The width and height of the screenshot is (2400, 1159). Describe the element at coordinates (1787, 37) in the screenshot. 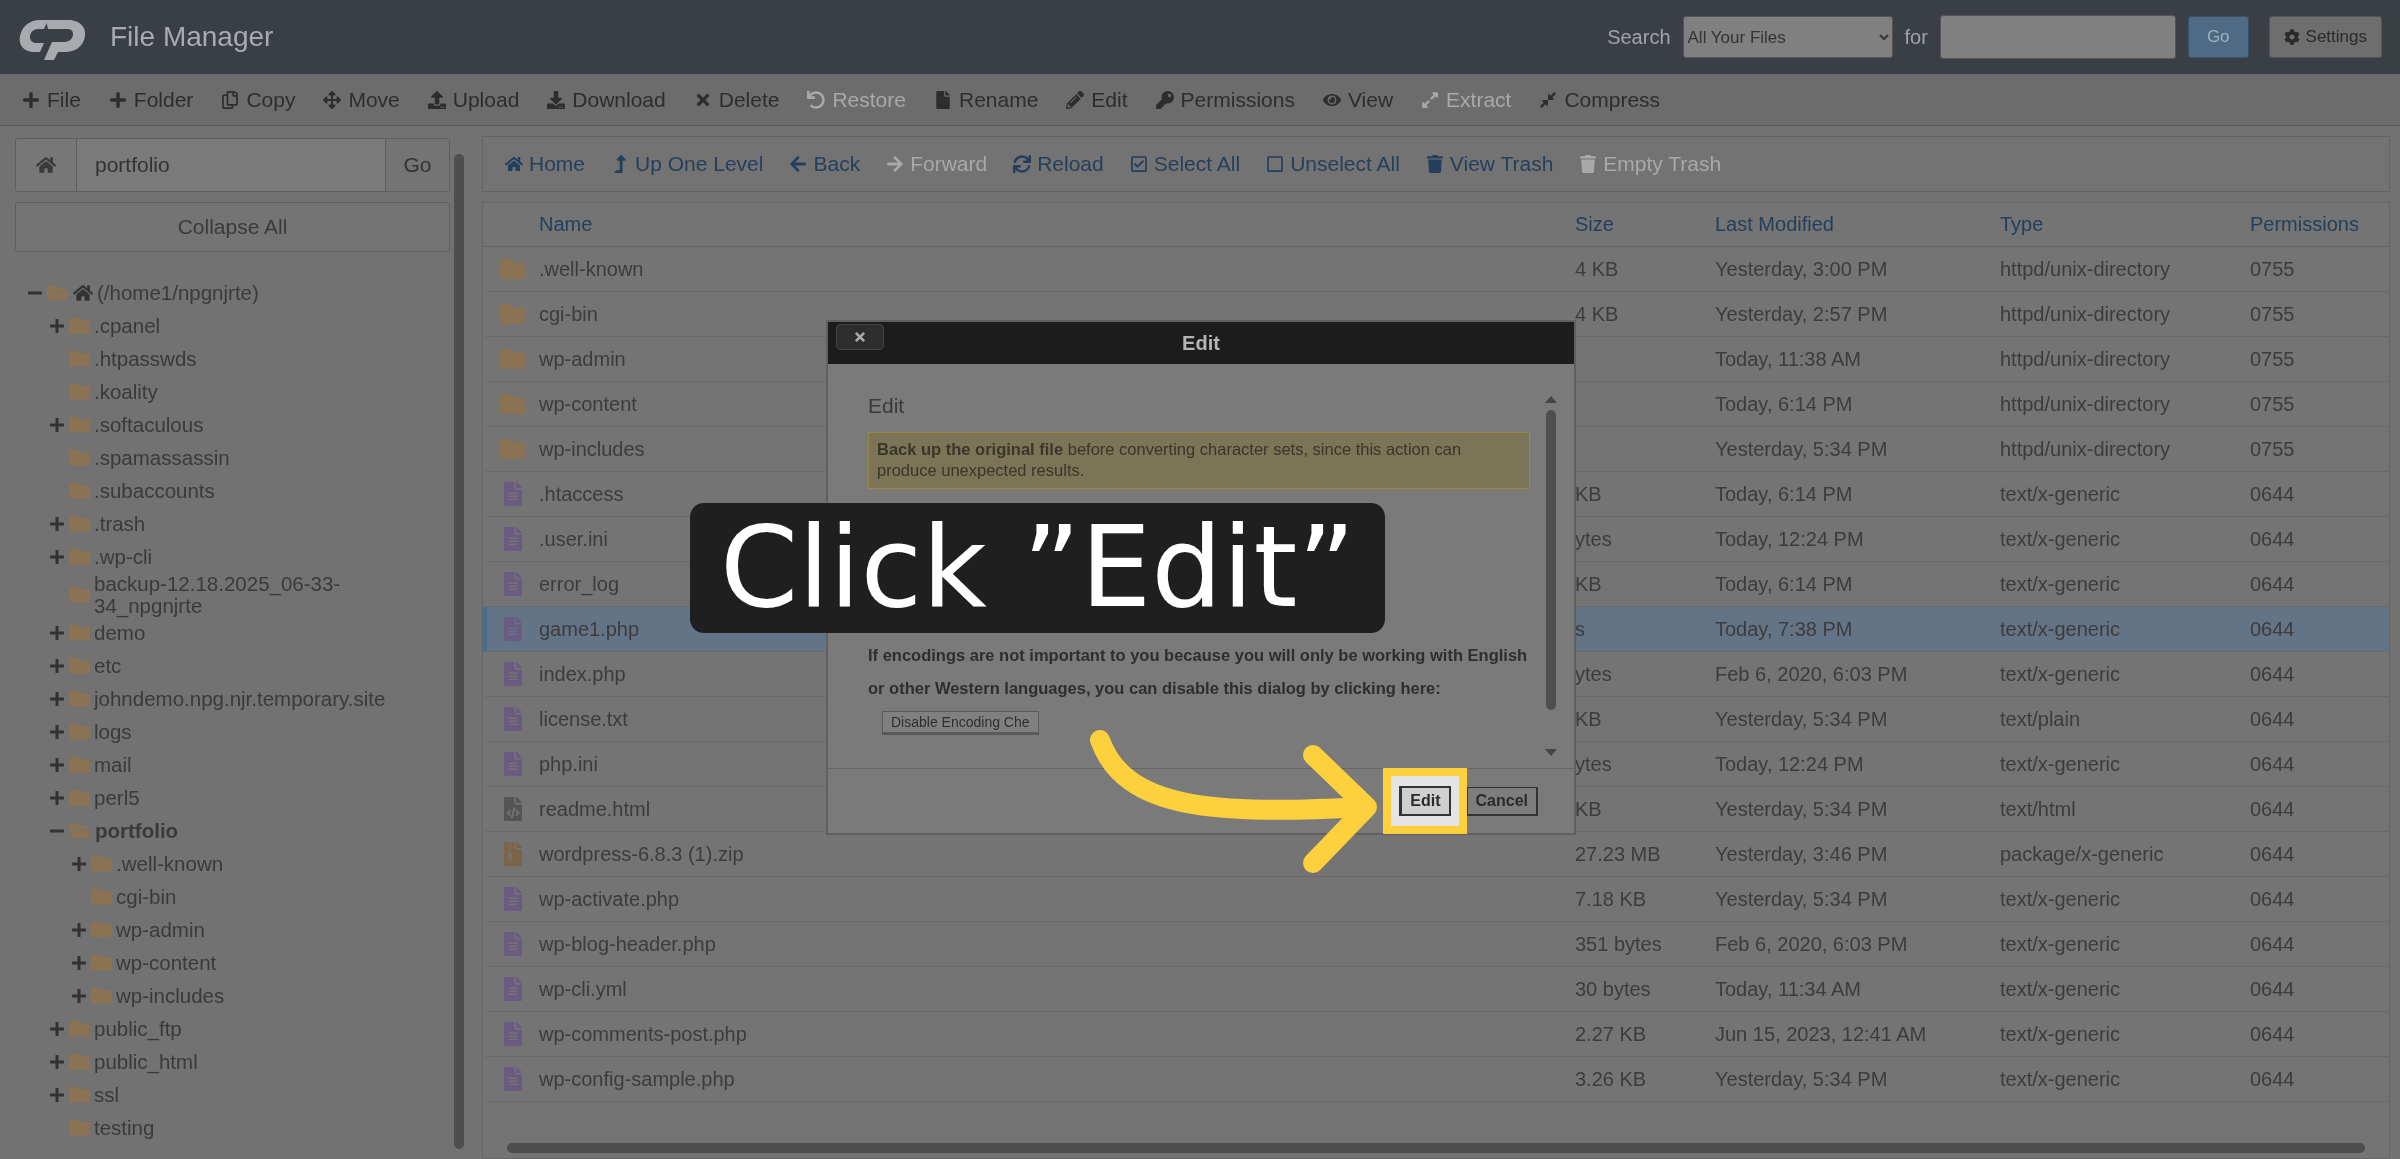

I see `search-scope-select: All Your Files` at that location.